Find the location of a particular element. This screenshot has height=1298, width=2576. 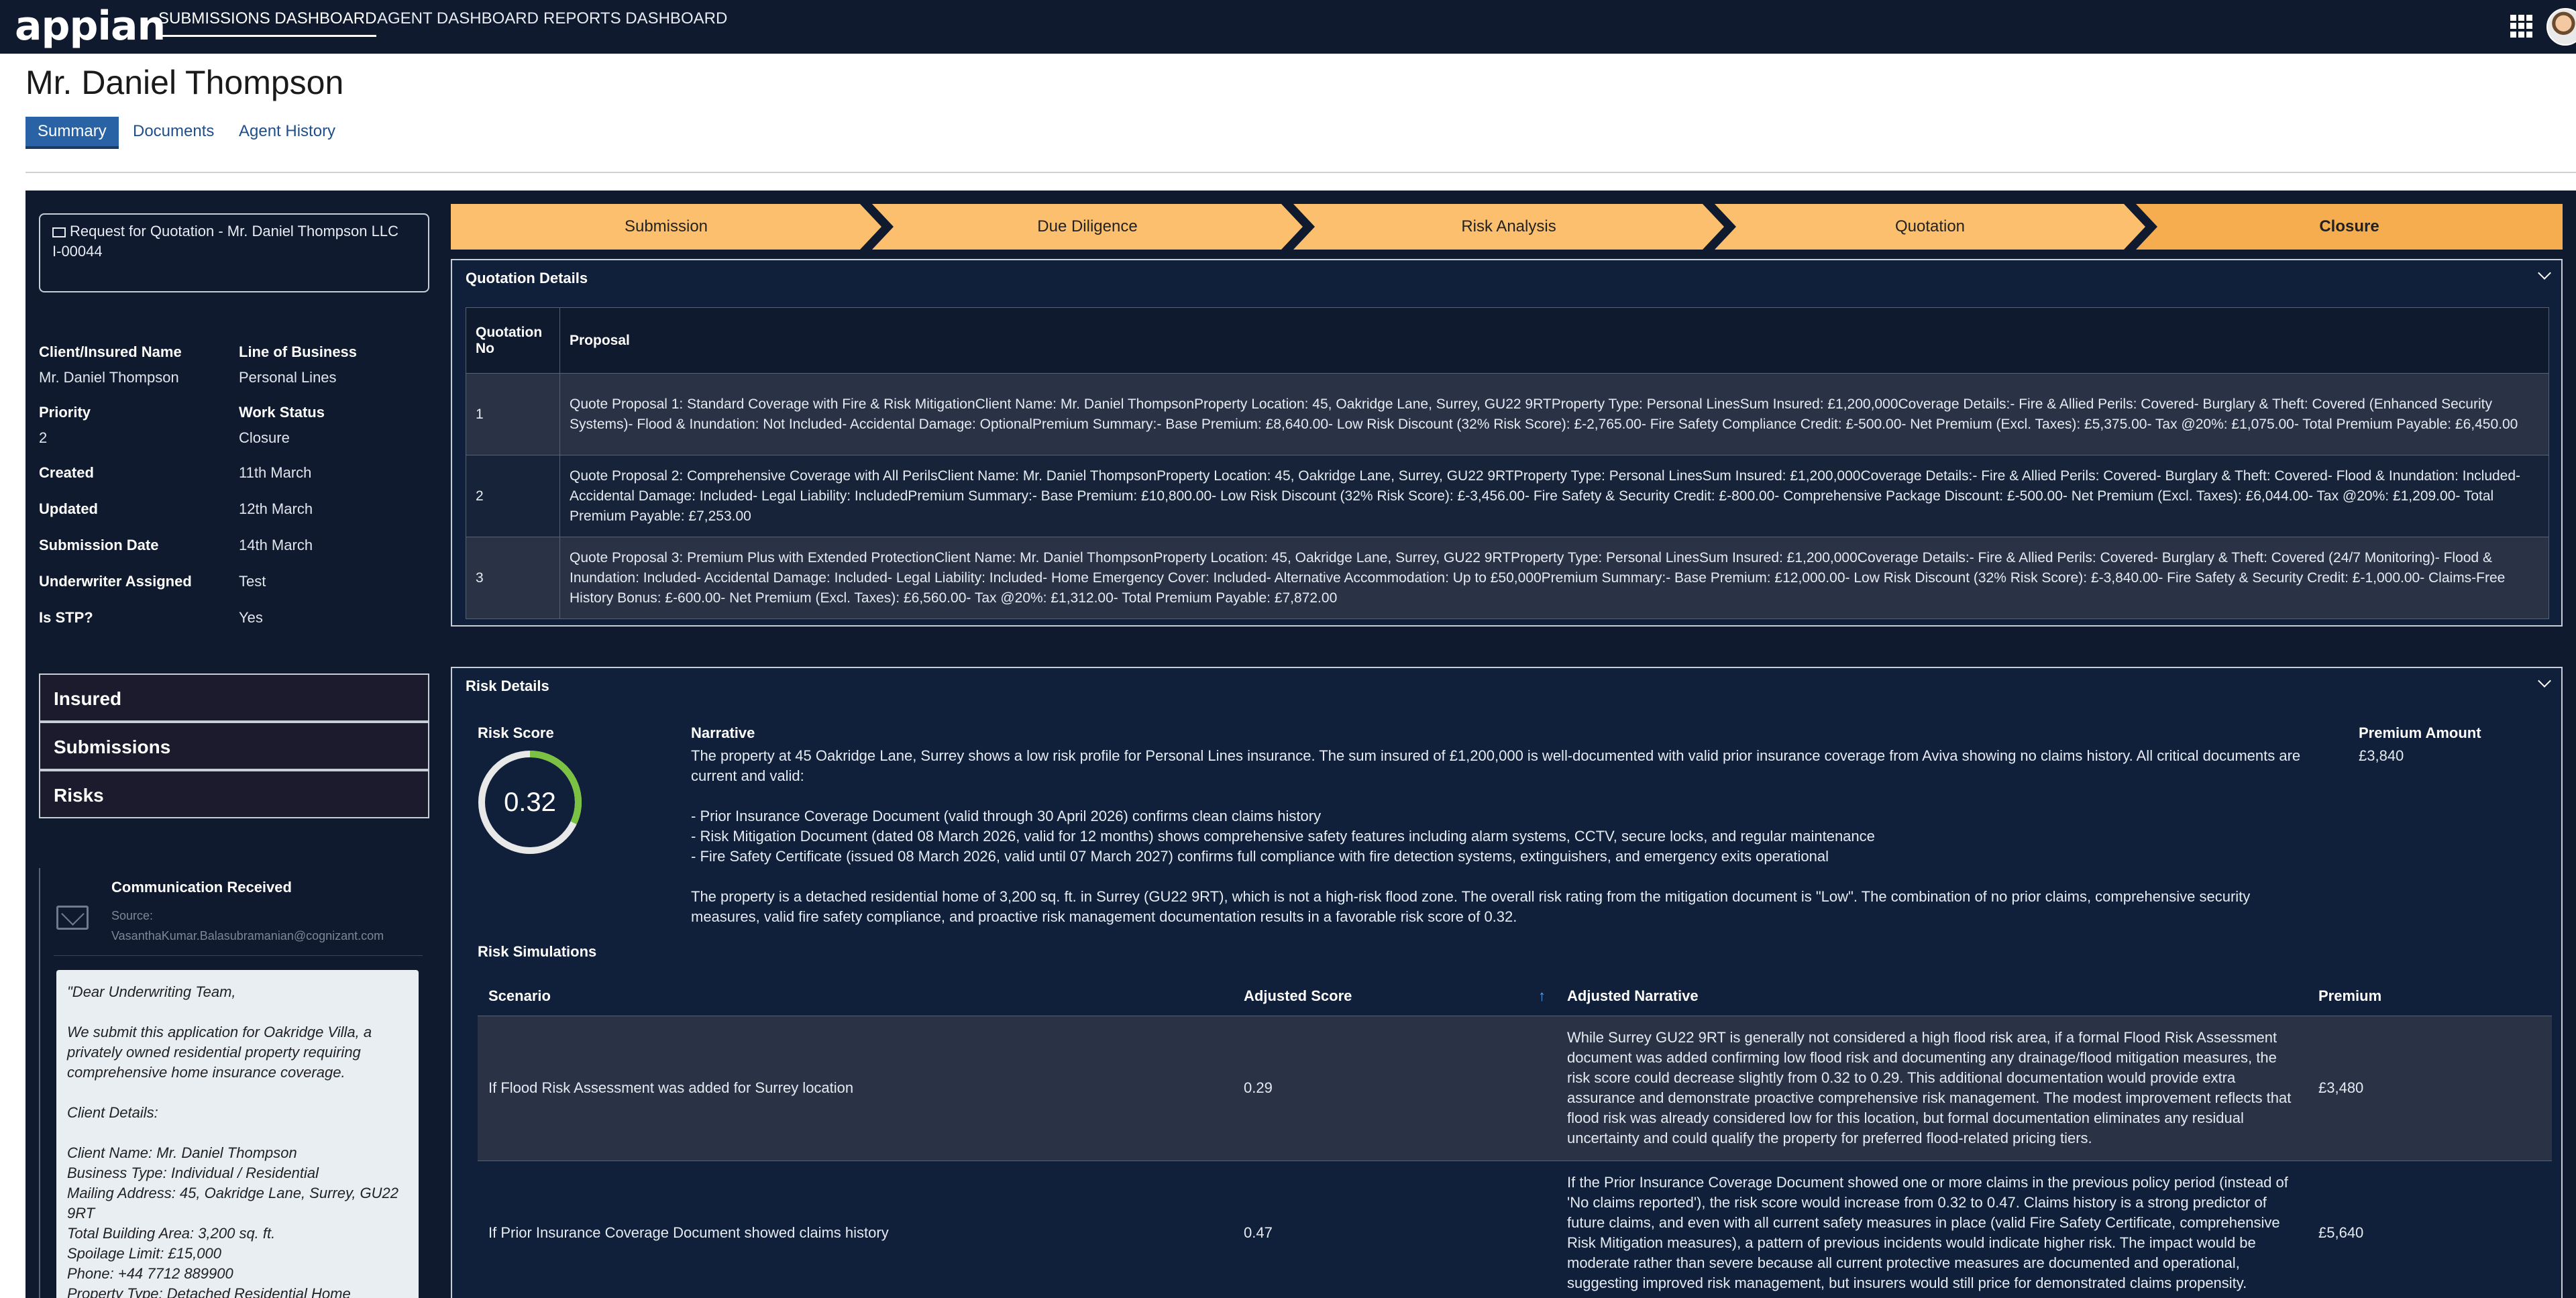

tab-summary: Summary is located at coordinates (72, 133).